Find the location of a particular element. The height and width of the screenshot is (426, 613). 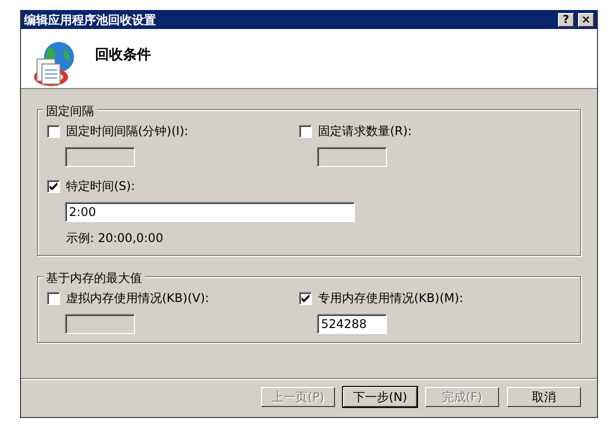

checkbox-label: 特定时间(S): is located at coordinates (101, 186).